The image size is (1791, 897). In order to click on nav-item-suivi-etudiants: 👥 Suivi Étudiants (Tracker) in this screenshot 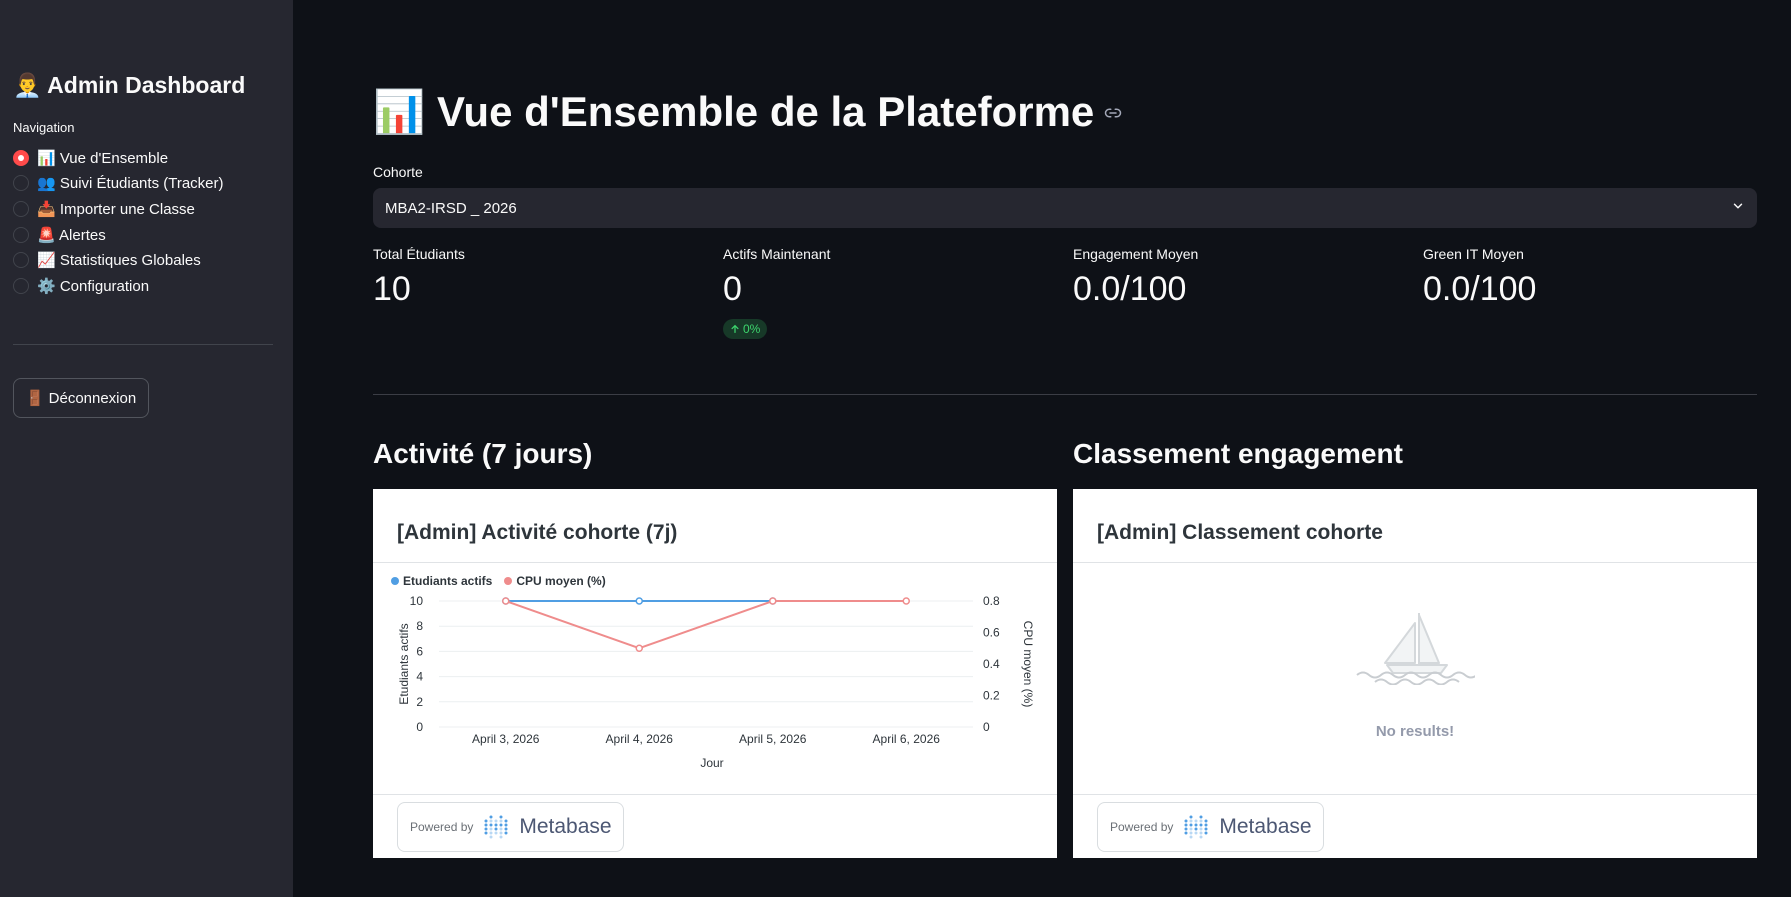, I will do `click(118, 184)`.